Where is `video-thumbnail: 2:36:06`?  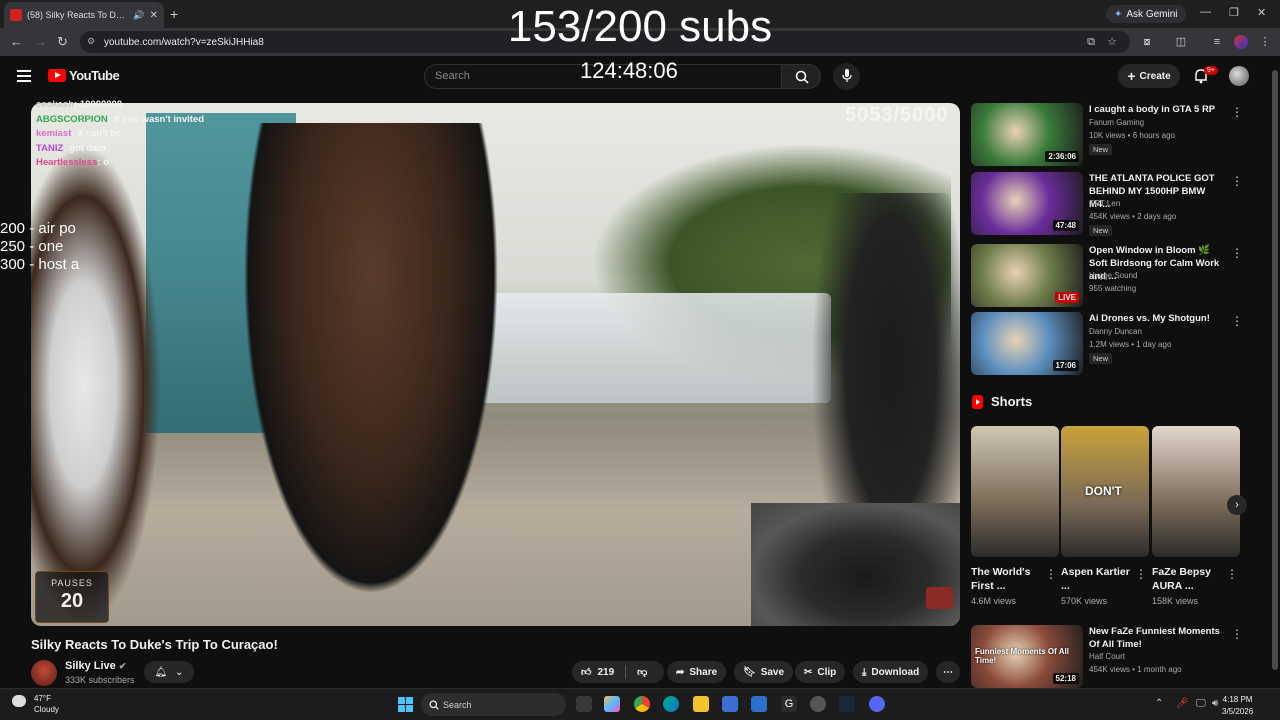
video-thumbnail: 2:36:06 is located at coordinates (1027, 134).